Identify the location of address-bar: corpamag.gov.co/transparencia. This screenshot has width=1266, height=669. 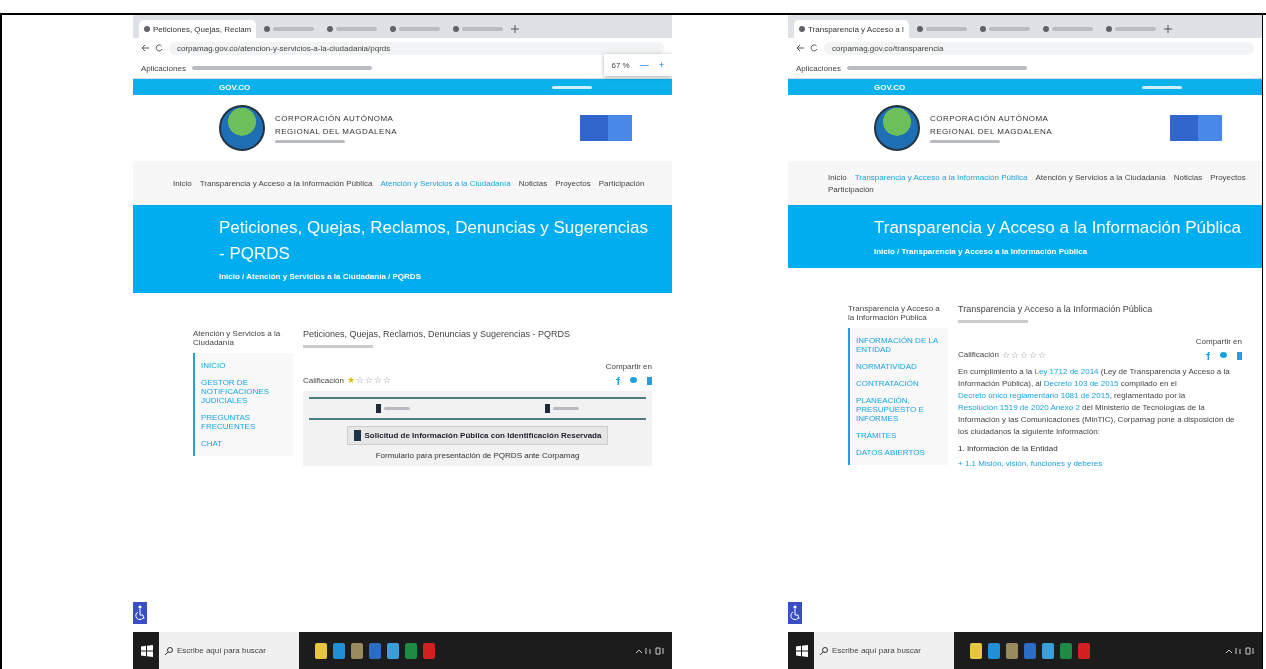
(1039, 48).